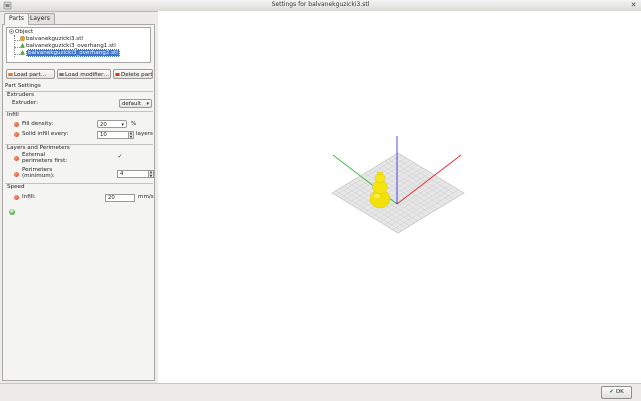 This screenshot has height=401, width=641. What do you see at coordinates (45, 161) in the screenshot?
I see `external-perimeters-label-2: perimeters first:` at bounding box center [45, 161].